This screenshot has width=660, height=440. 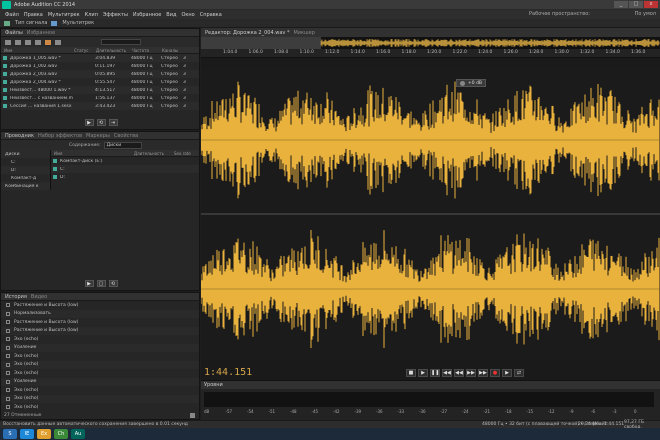 What do you see at coordinates (14, 33) in the screenshot?
I see `tab-files: Файлы` at bounding box center [14, 33].